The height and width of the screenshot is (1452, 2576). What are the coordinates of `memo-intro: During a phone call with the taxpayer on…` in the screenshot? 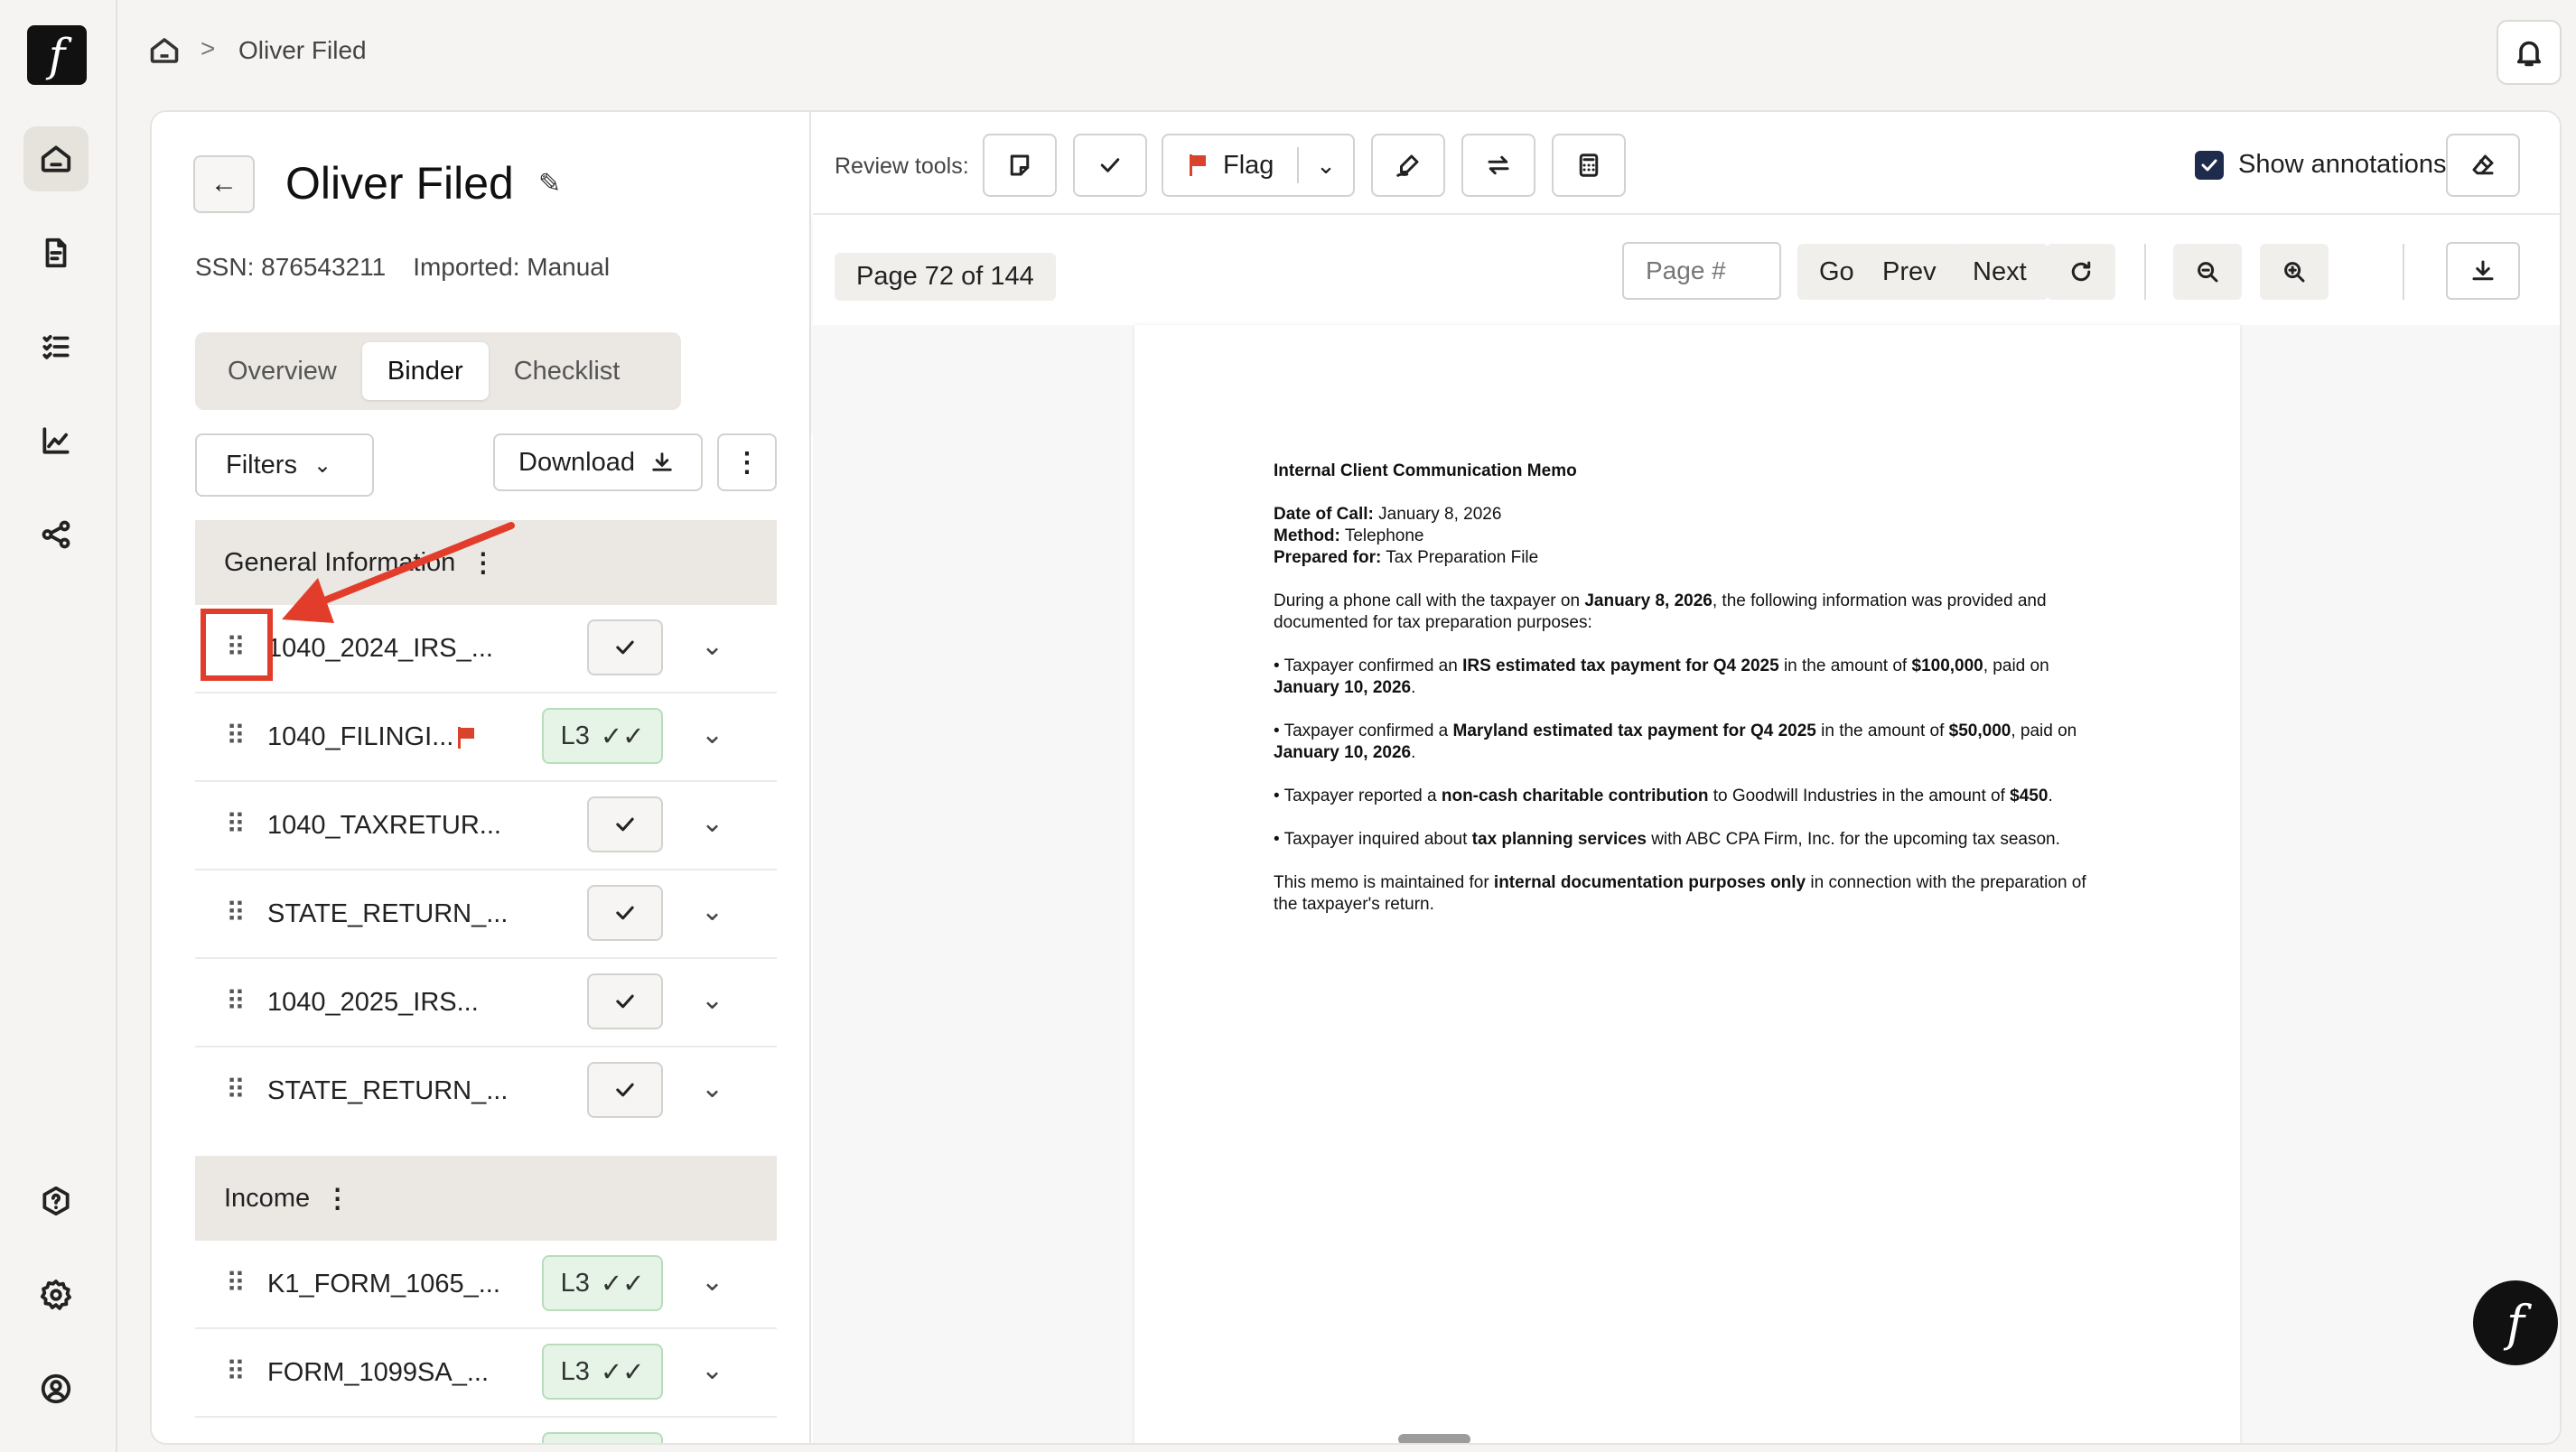 It's located at (1660, 612).